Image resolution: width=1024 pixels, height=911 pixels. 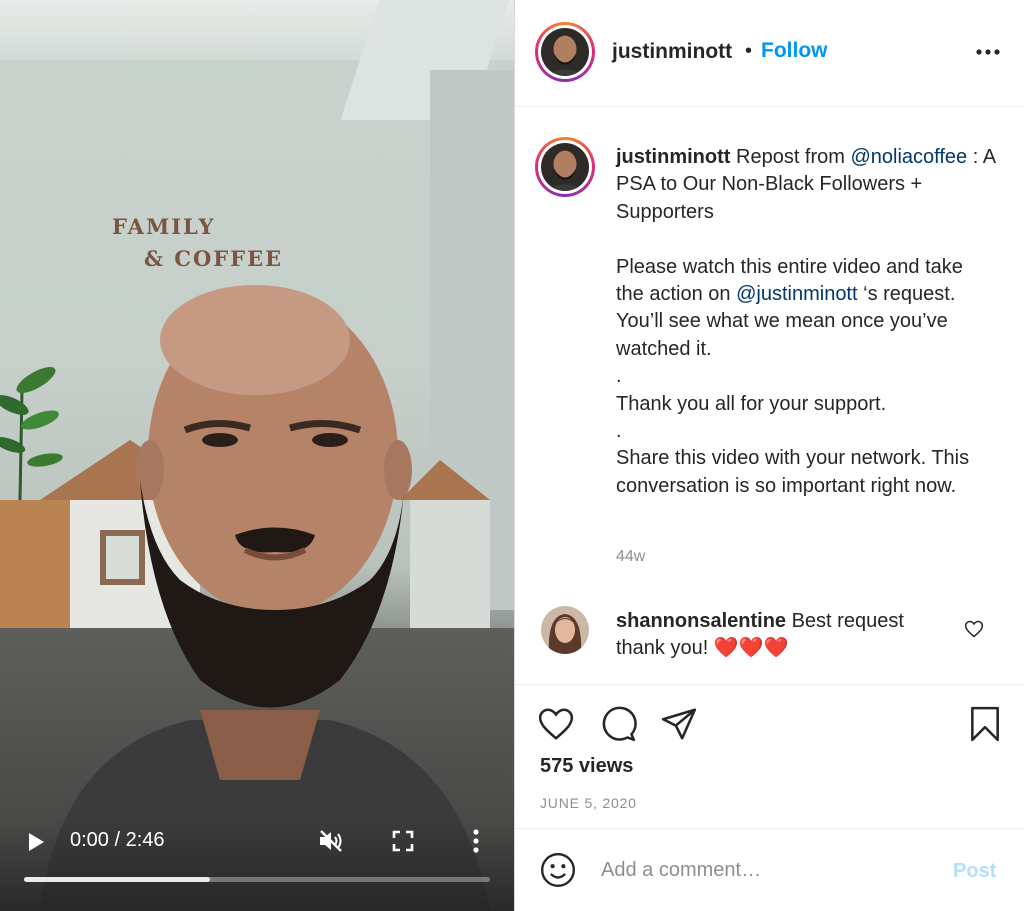 I want to click on post-comment-button: Post, so click(x=974, y=871).